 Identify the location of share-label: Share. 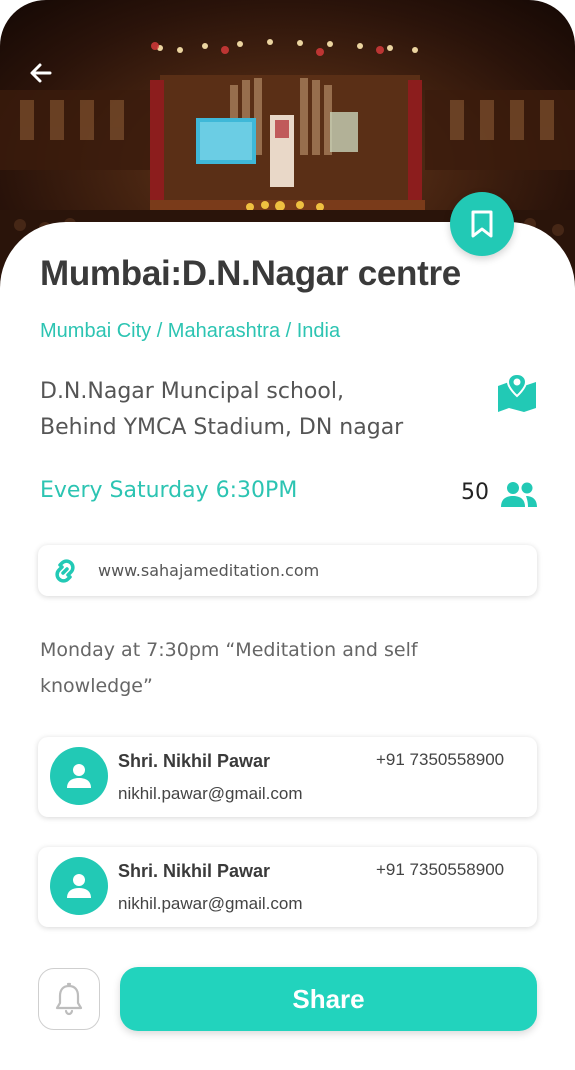
(328, 998).